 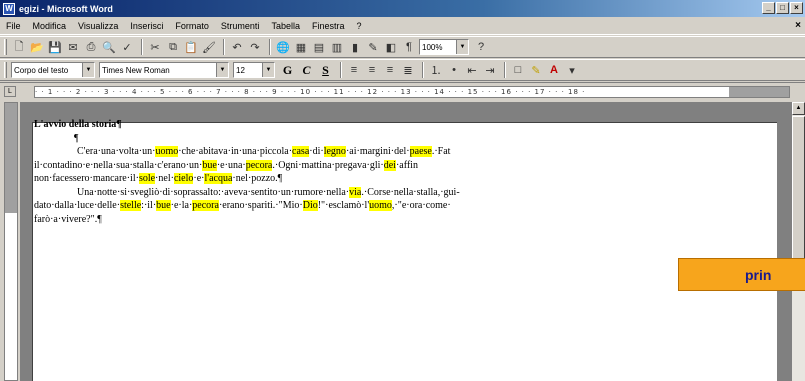 I want to click on style-value: Corpo del testo, so click(x=41, y=70).